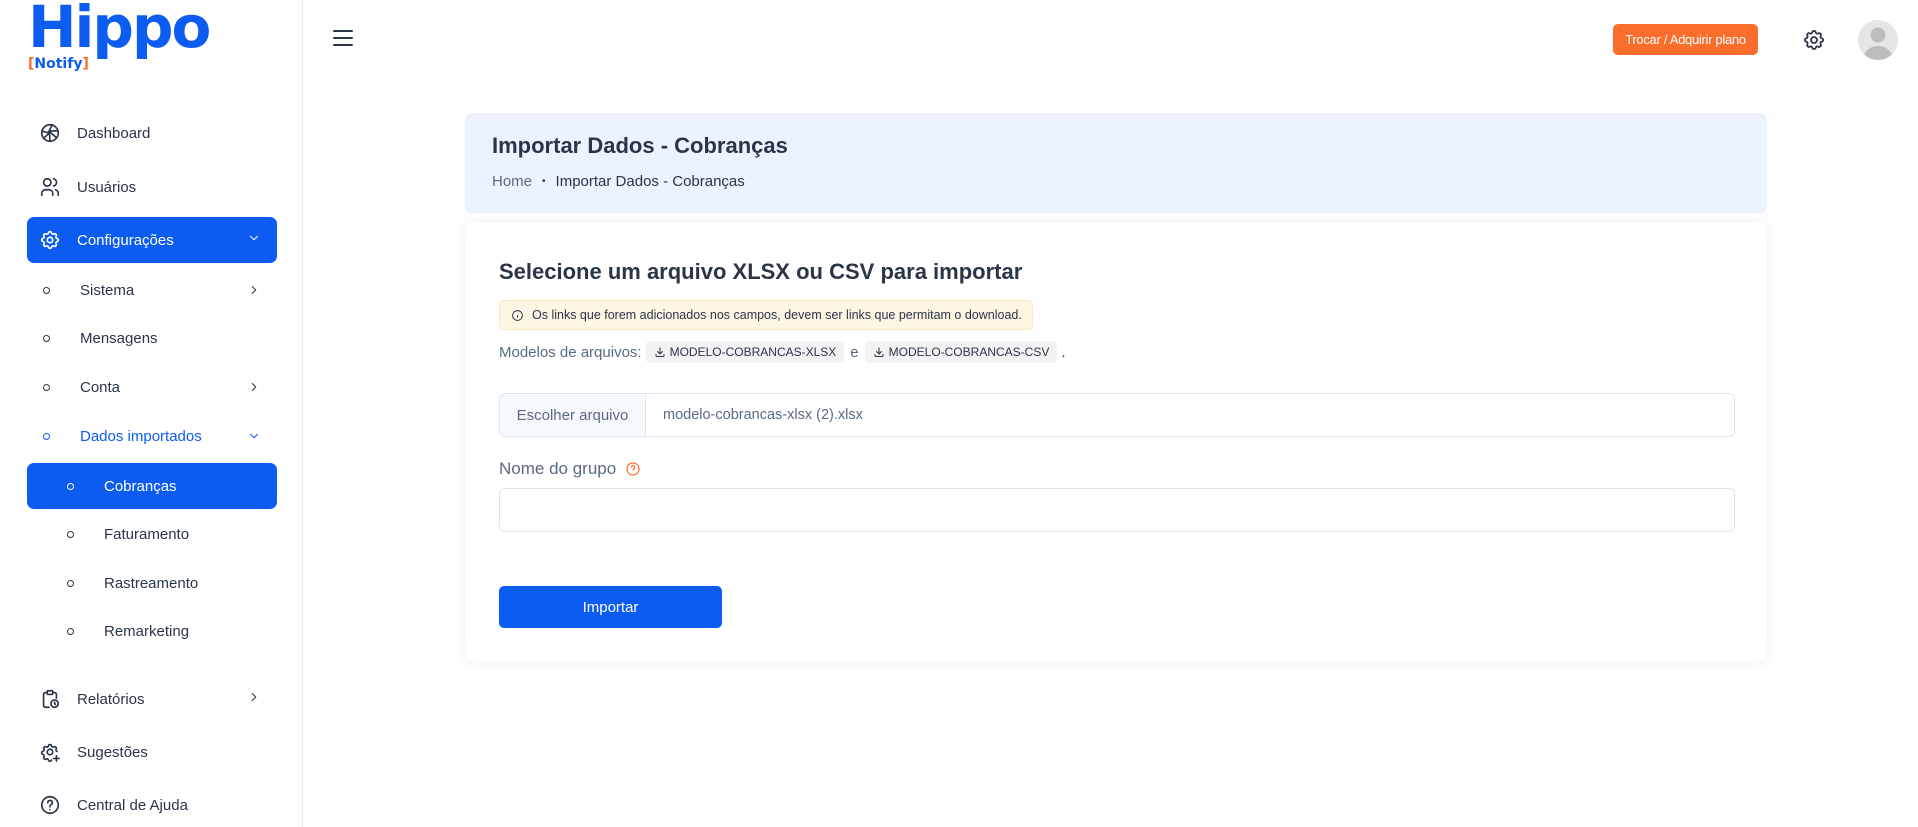  Describe the element at coordinates (763, 415) in the screenshot. I see `selected-file-name: modelo-cobrancas-xlsx (2).xlsx` at that location.